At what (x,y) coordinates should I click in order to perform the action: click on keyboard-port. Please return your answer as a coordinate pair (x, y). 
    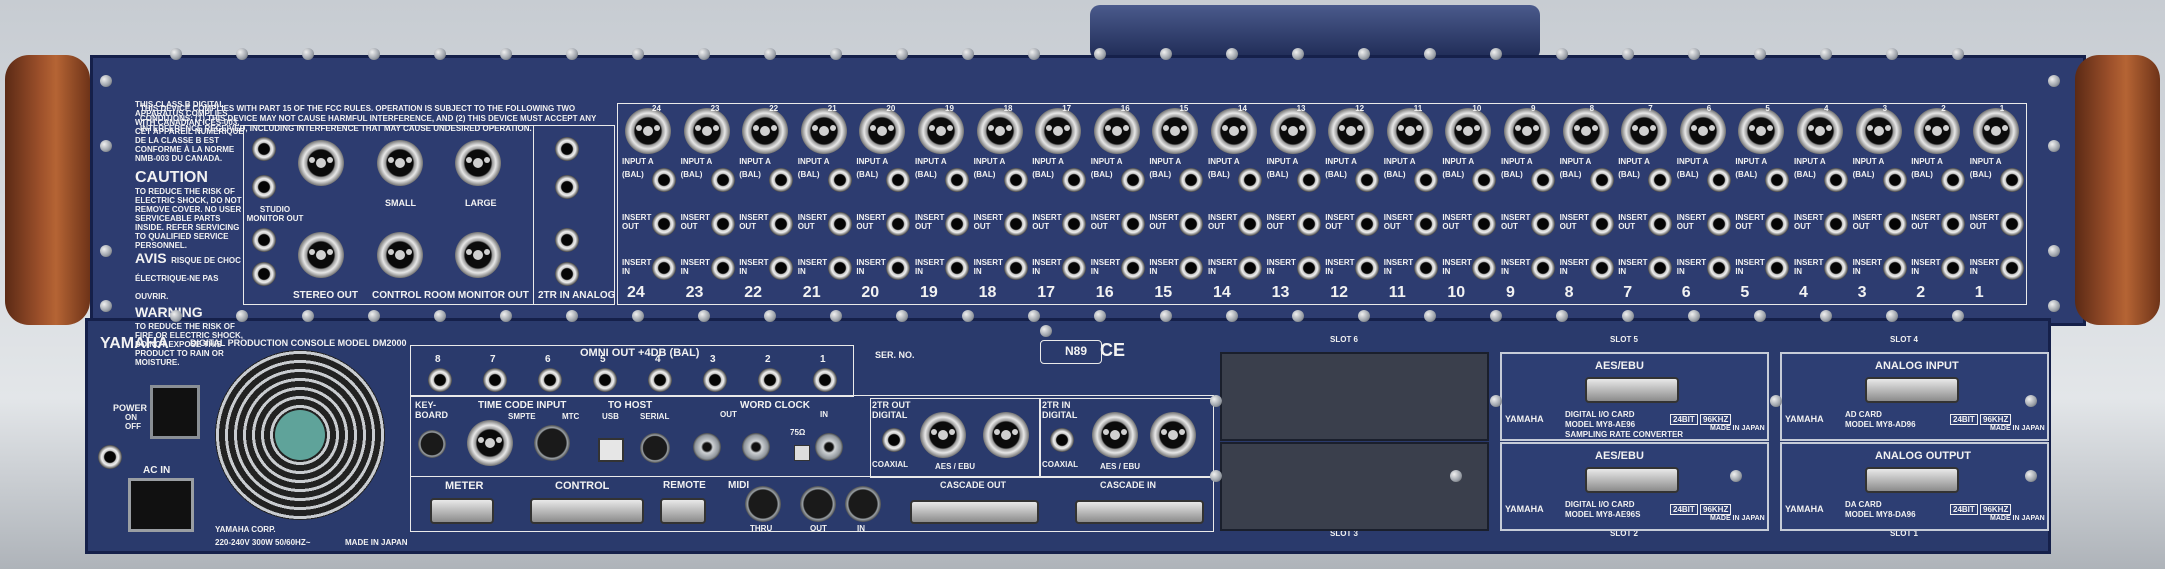
    Looking at the image, I should click on (432, 444).